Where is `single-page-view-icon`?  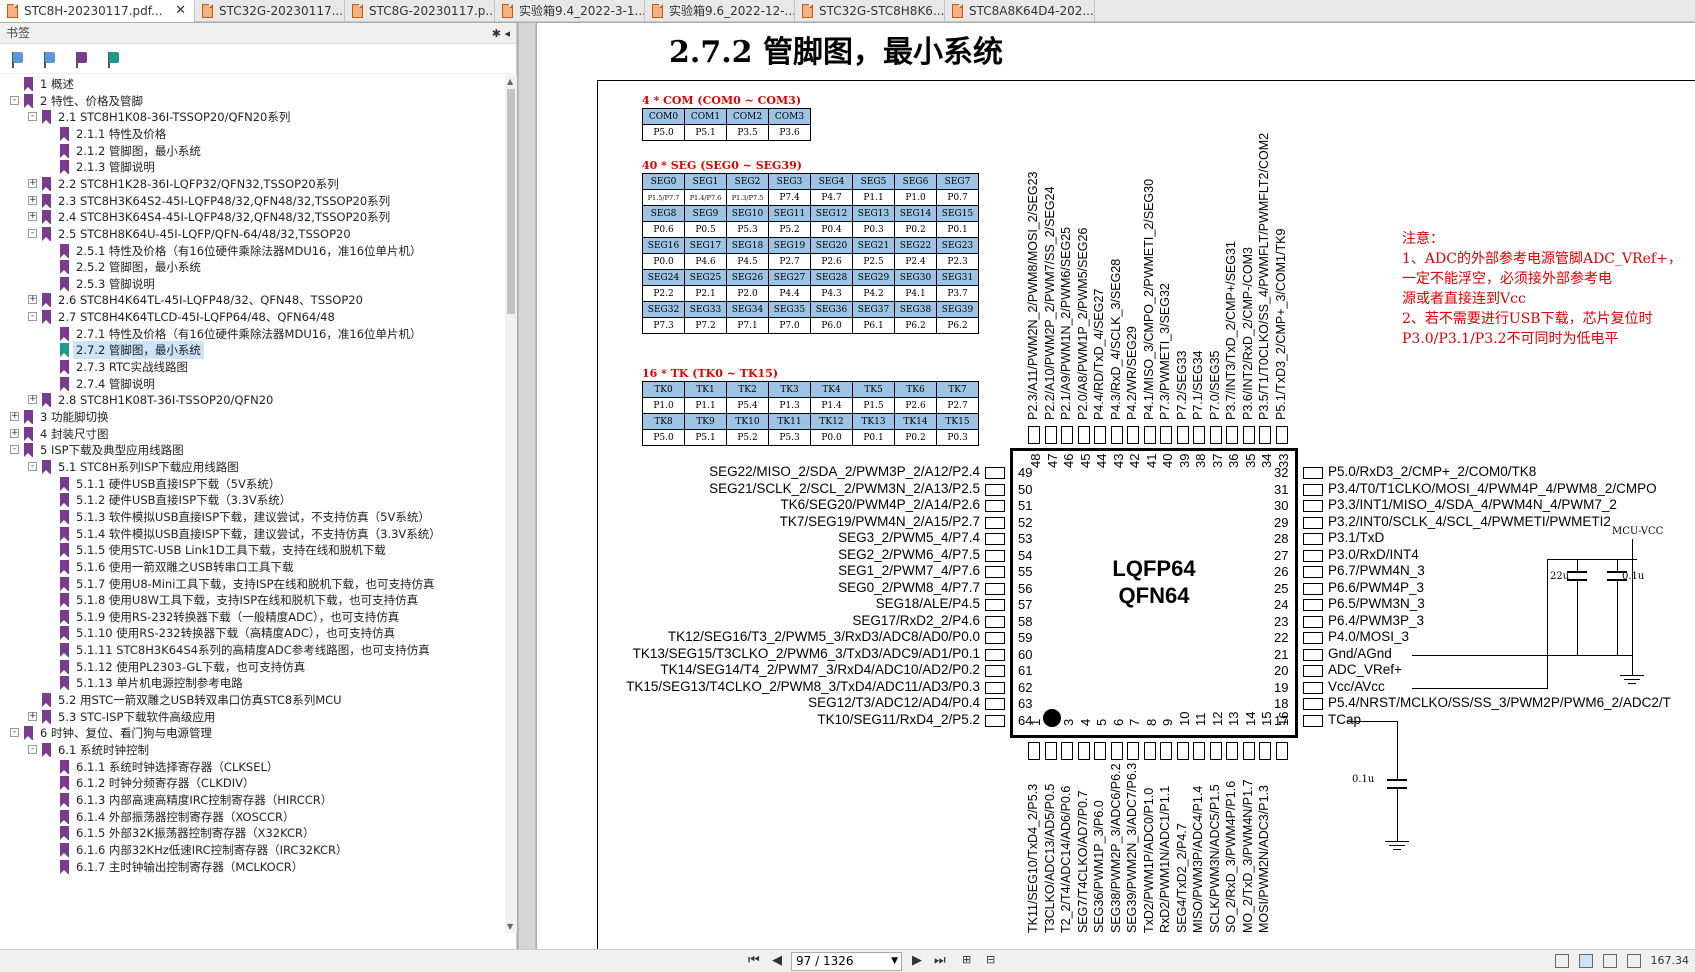
single-page-view-icon is located at coordinates (1562, 961).